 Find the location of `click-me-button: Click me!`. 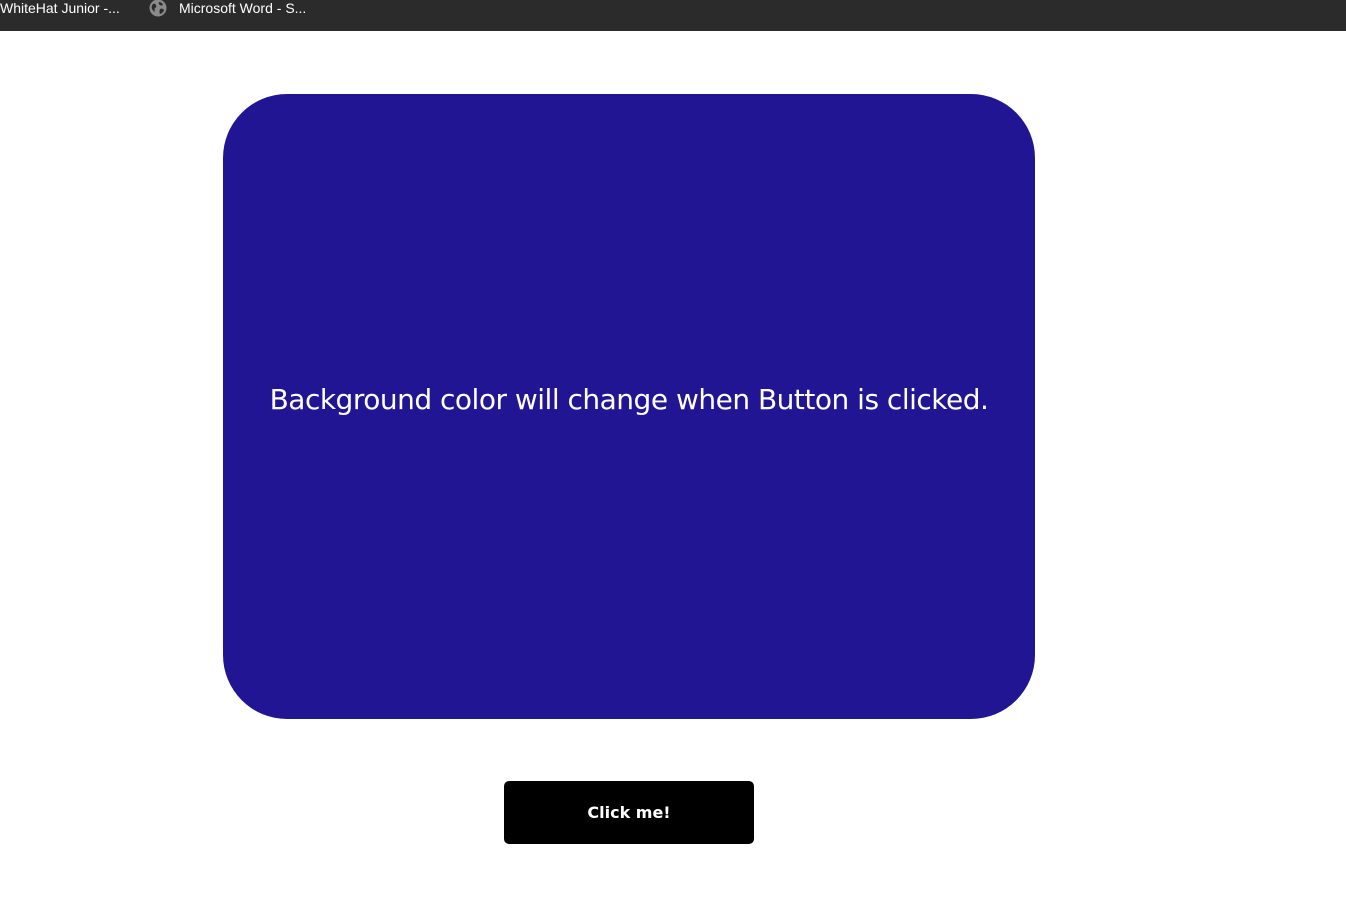

click-me-button: Click me! is located at coordinates (629, 812).